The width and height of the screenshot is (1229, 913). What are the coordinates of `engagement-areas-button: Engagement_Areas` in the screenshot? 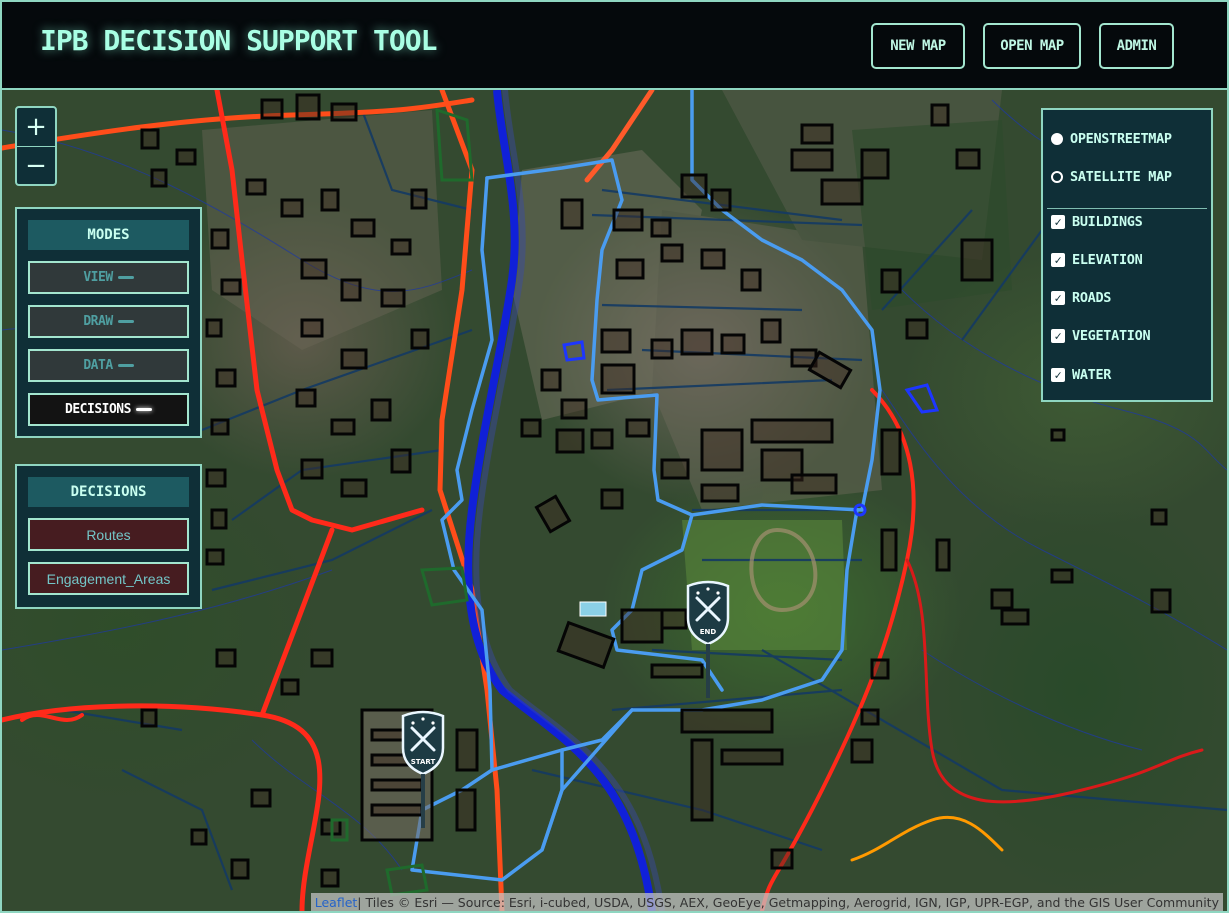 It's located at (108, 578).